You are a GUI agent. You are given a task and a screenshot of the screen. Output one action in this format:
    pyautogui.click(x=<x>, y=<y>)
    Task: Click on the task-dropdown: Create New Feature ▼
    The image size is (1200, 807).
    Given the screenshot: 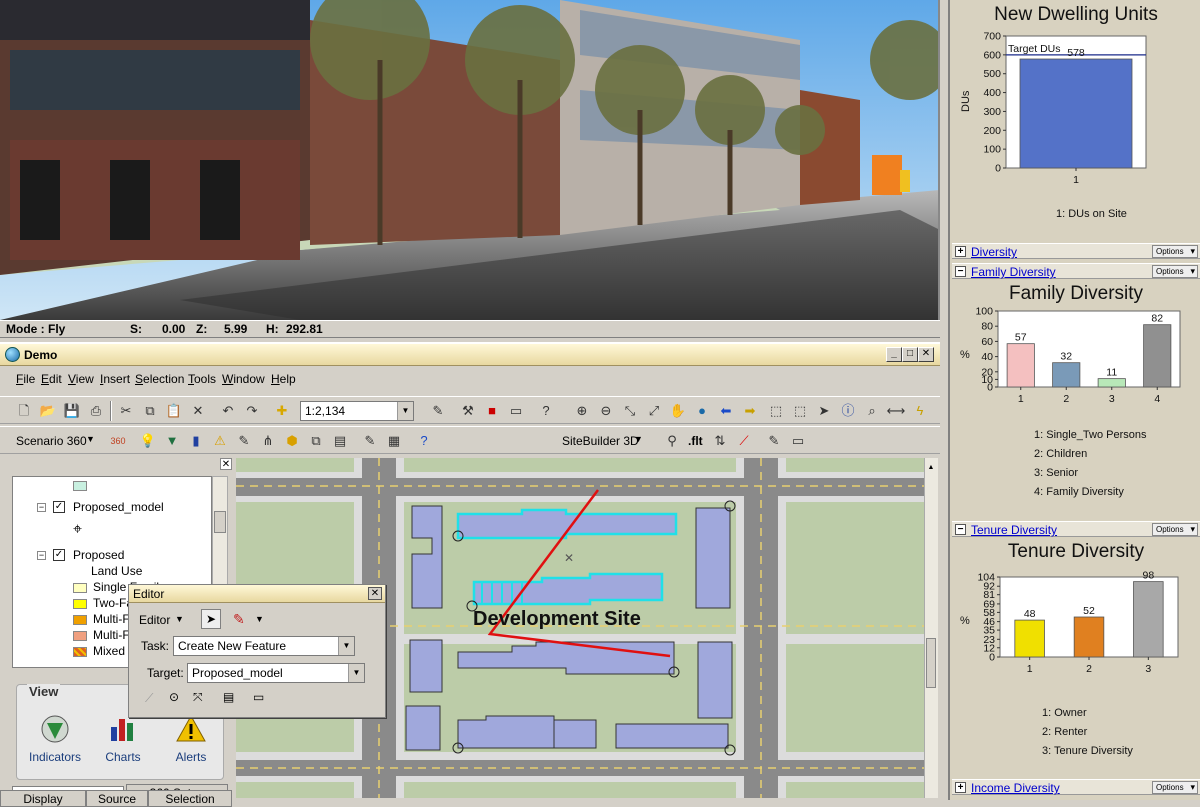 What is the action you would take?
    pyautogui.click(x=264, y=646)
    